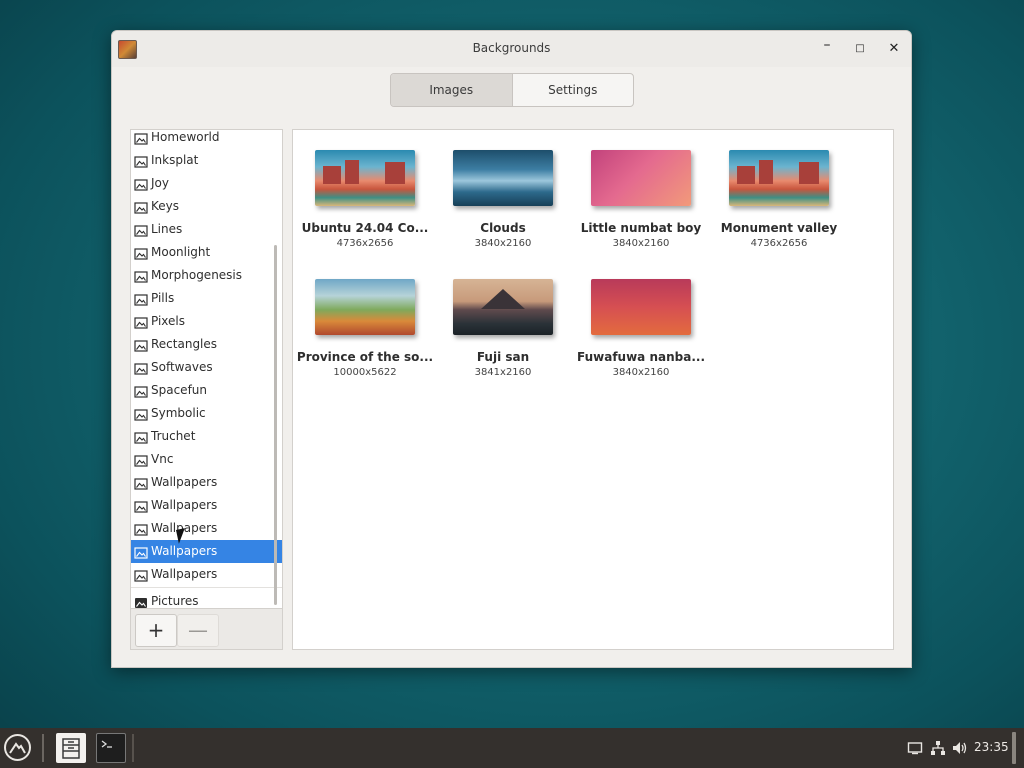 Image resolution: width=1024 pixels, height=768 pixels. Describe the element at coordinates (197, 275) in the screenshot. I see `sidebar-item-label: Morphogenesis` at that location.